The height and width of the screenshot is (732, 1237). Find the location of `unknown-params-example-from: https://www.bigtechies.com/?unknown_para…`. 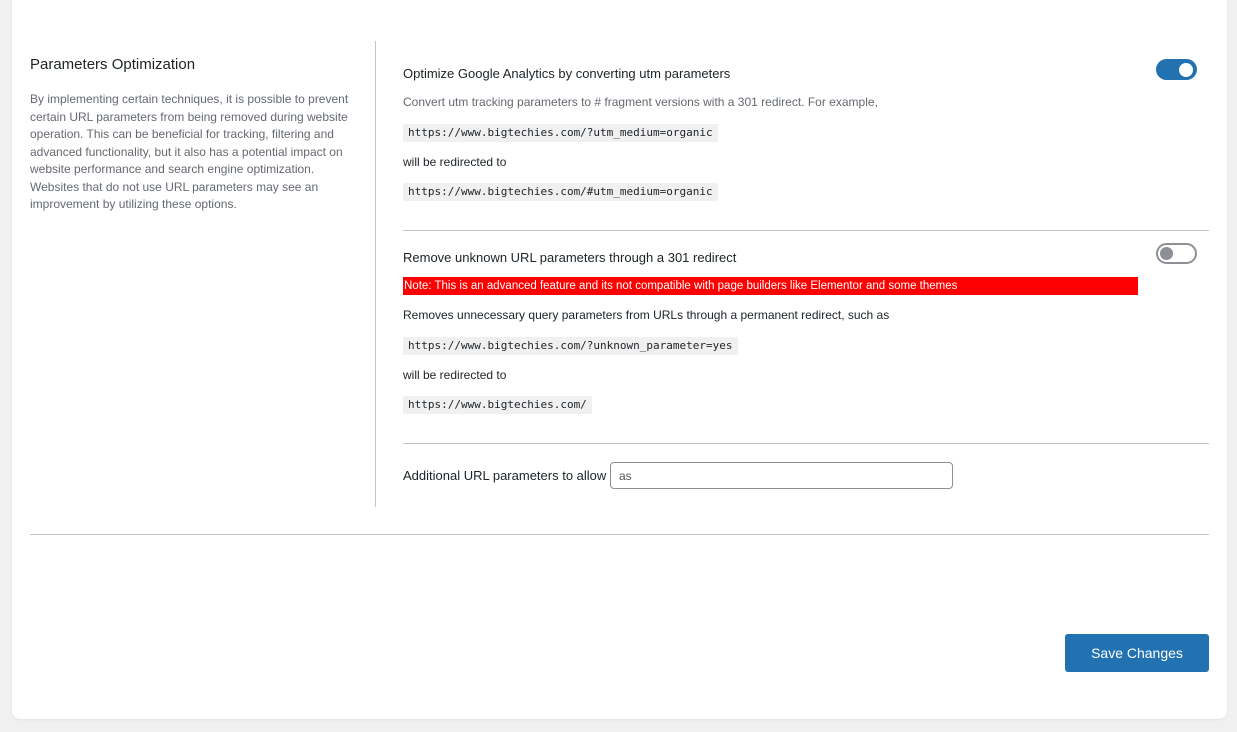

unknown-params-example-from: https://www.bigtechies.com/?unknown_para… is located at coordinates (570, 346).